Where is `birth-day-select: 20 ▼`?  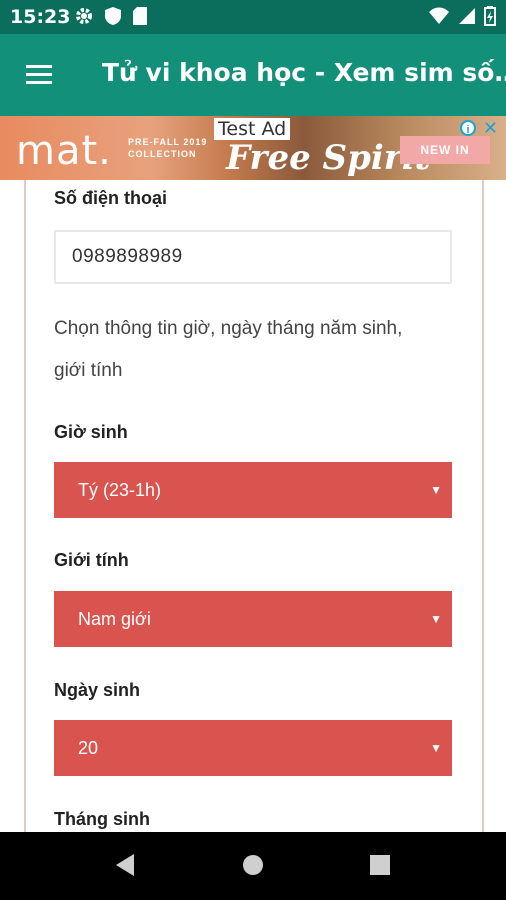
birth-day-select: 20 ▼ is located at coordinates (253, 748).